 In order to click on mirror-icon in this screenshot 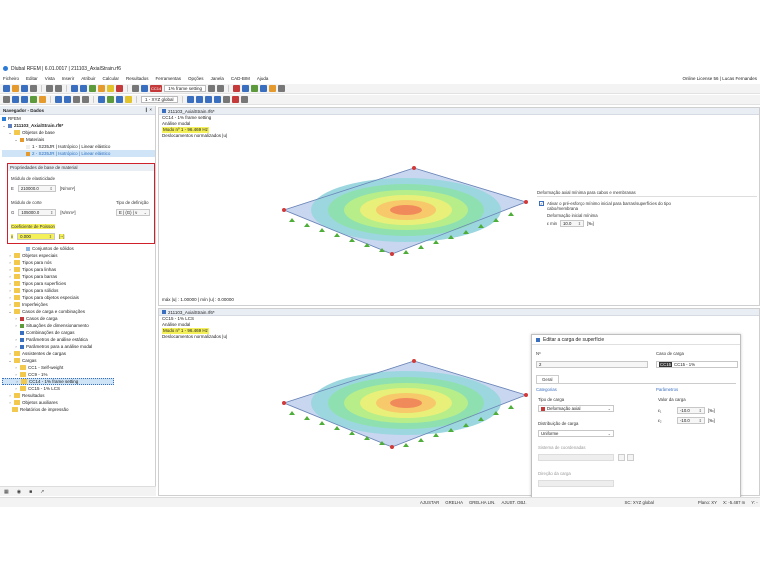, I will do `click(85, 99)`.